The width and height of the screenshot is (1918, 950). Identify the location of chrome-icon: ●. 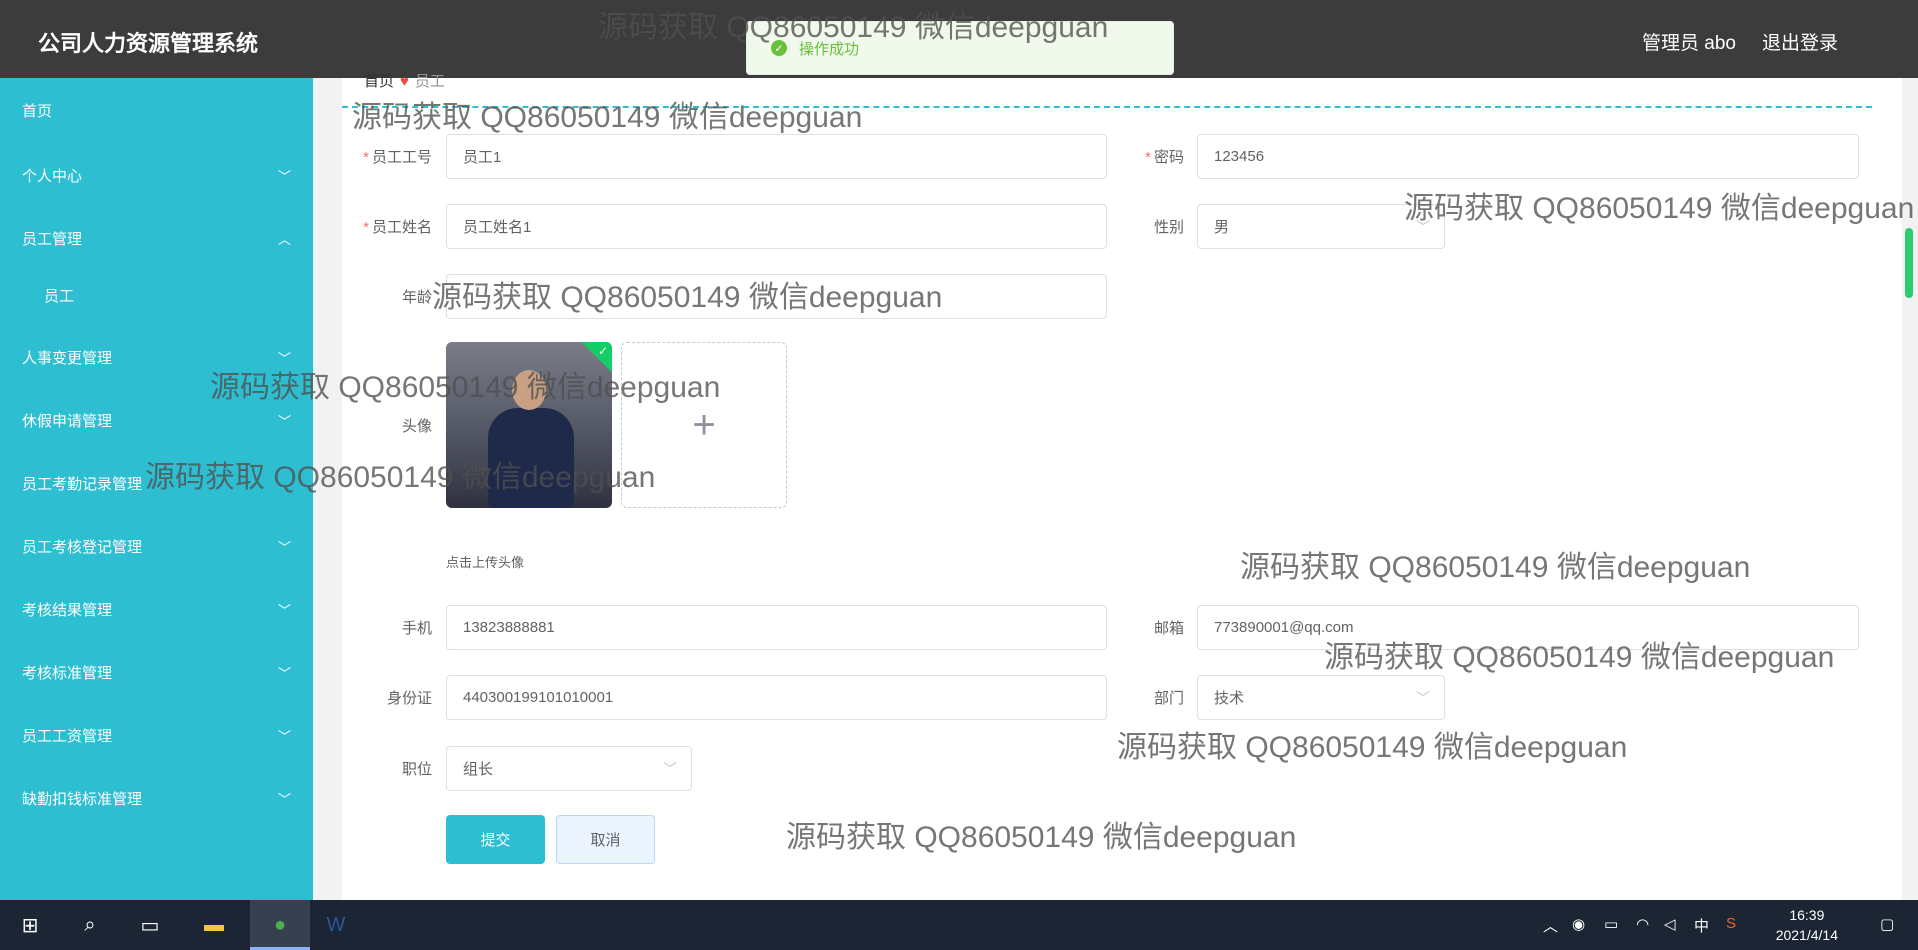
(280, 925).